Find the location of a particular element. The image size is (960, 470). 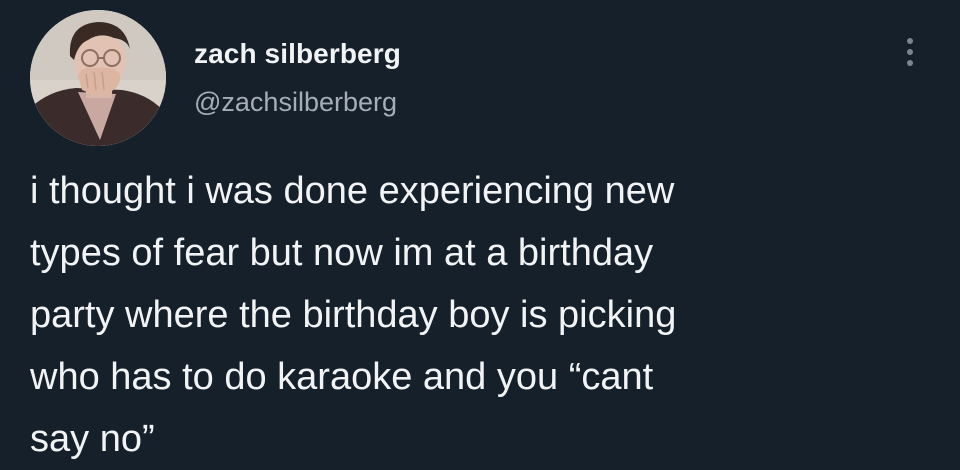

avatar-photo is located at coordinates (98, 78).